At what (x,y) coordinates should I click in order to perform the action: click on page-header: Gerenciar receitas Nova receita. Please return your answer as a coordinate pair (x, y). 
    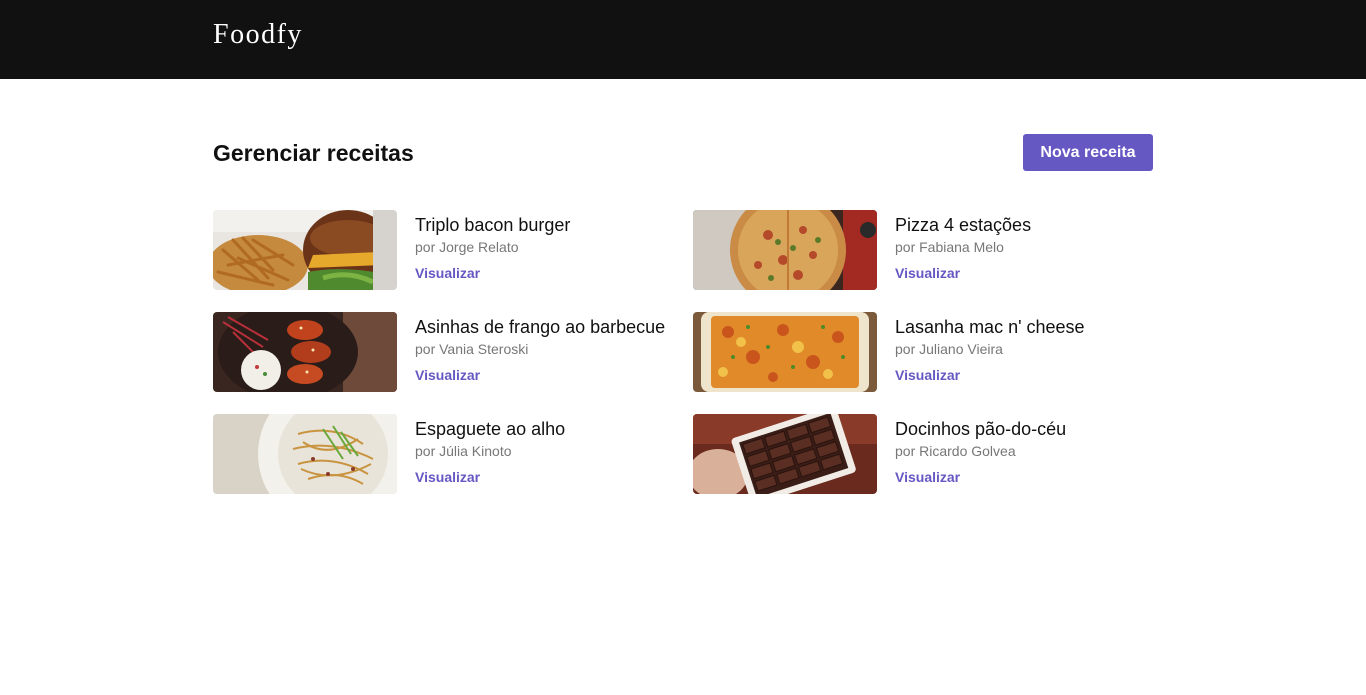
    Looking at the image, I should click on (683, 152).